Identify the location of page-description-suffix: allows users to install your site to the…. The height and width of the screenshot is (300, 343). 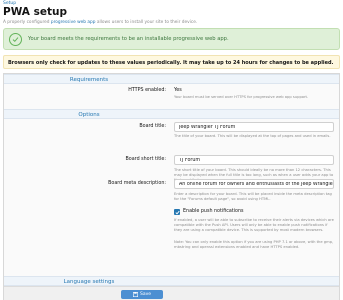
(146, 22).